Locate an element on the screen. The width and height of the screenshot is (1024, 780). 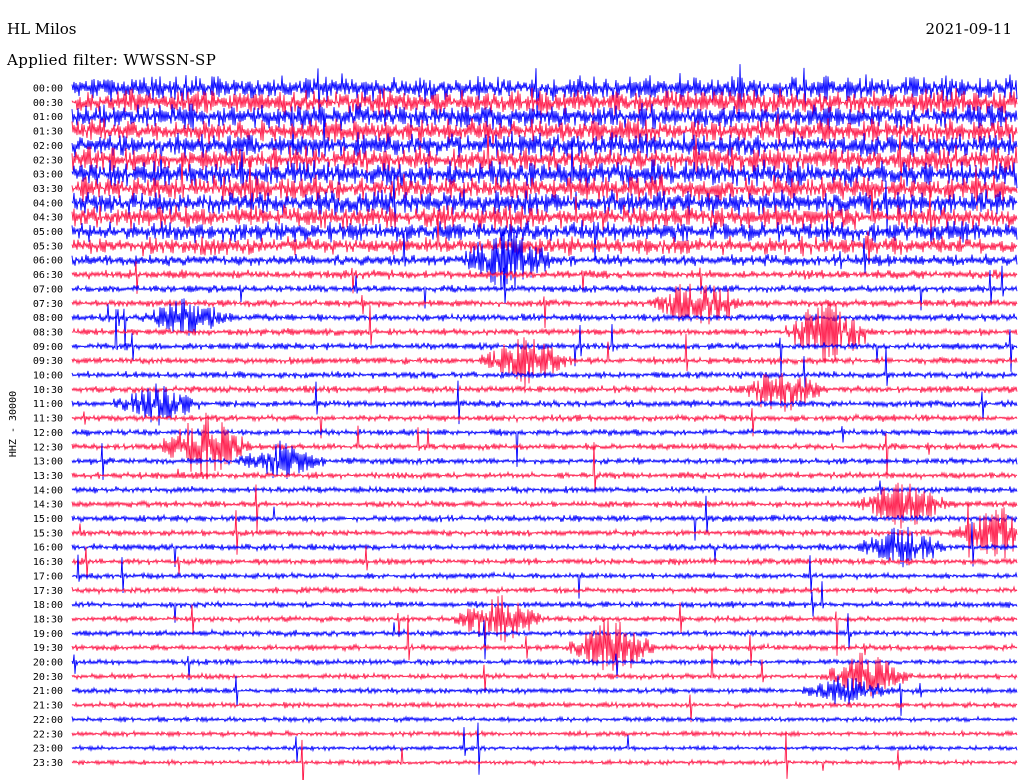
row-label: 17:30 is located at coordinates (48, 591).